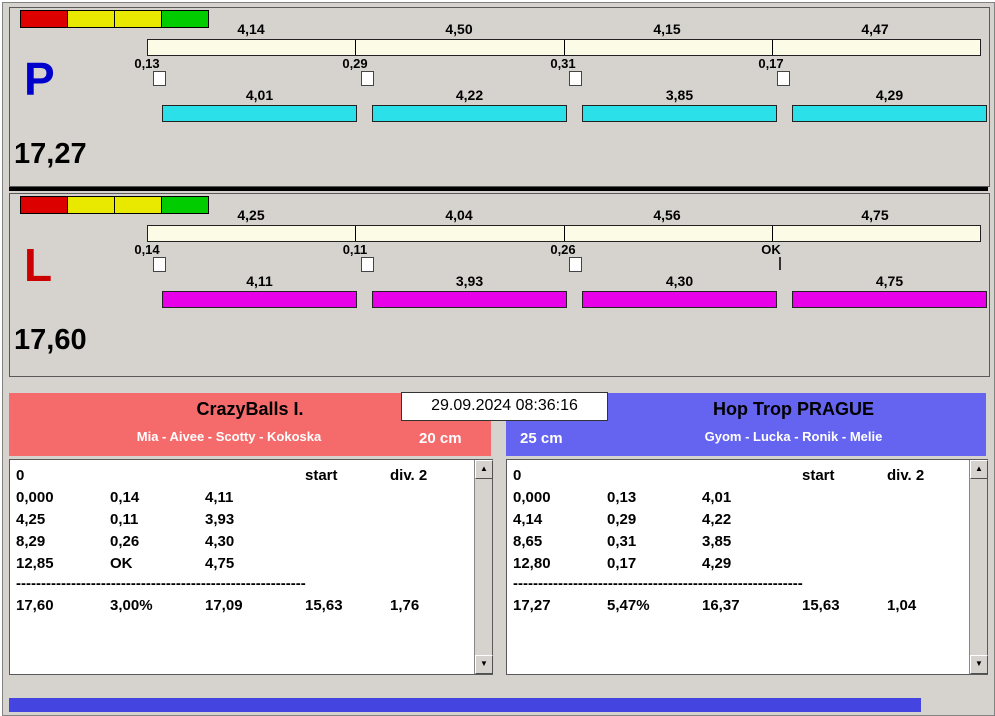 Image resolution: width=995 pixels, height=716 pixels. Describe the element at coordinates (679, 281) in the screenshot. I see `run-time-label: 4,30` at that location.